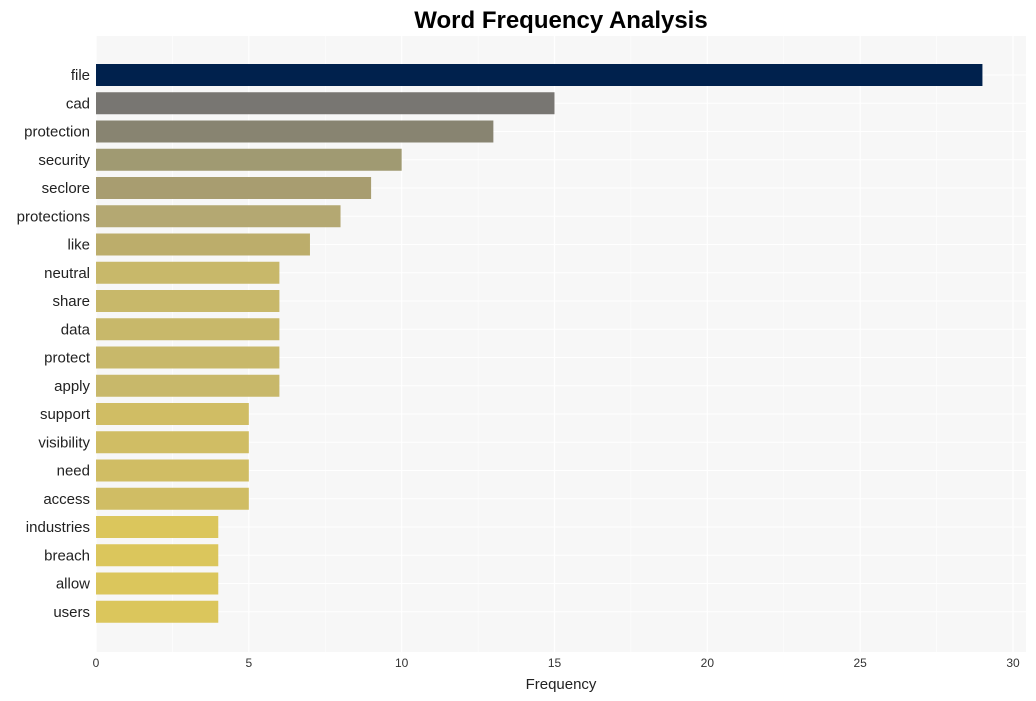 This screenshot has height=701, width=1036. What do you see at coordinates (188, 329) in the screenshot?
I see `bar-data` at bounding box center [188, 329].